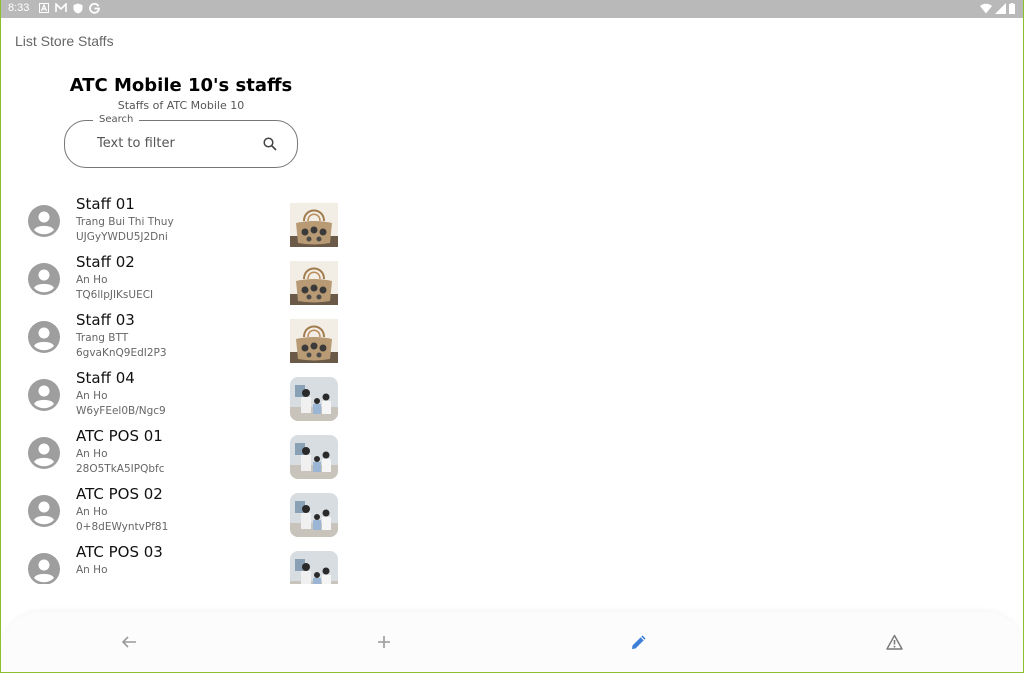  I want to click on staff-full-name: Trang Bui Thi Thuy, so click(125, 222).